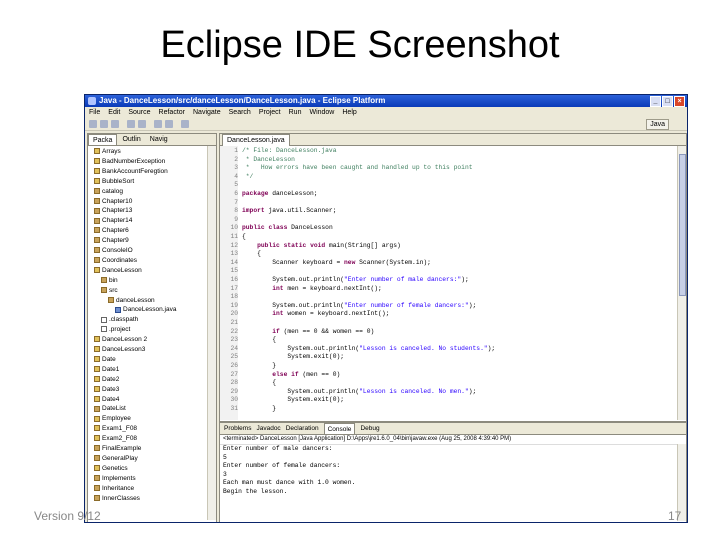 The width and height of the screenshot is (720, 540). I want to click on save-icon, so click(104, 124).